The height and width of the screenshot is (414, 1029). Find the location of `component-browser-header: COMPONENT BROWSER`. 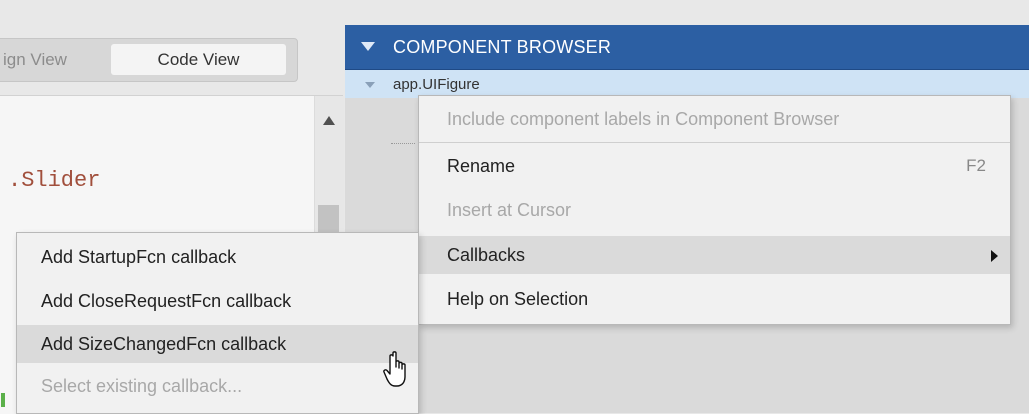

component-browser-header: COMPONENT BROWSER is located at coordinates (687, 47).